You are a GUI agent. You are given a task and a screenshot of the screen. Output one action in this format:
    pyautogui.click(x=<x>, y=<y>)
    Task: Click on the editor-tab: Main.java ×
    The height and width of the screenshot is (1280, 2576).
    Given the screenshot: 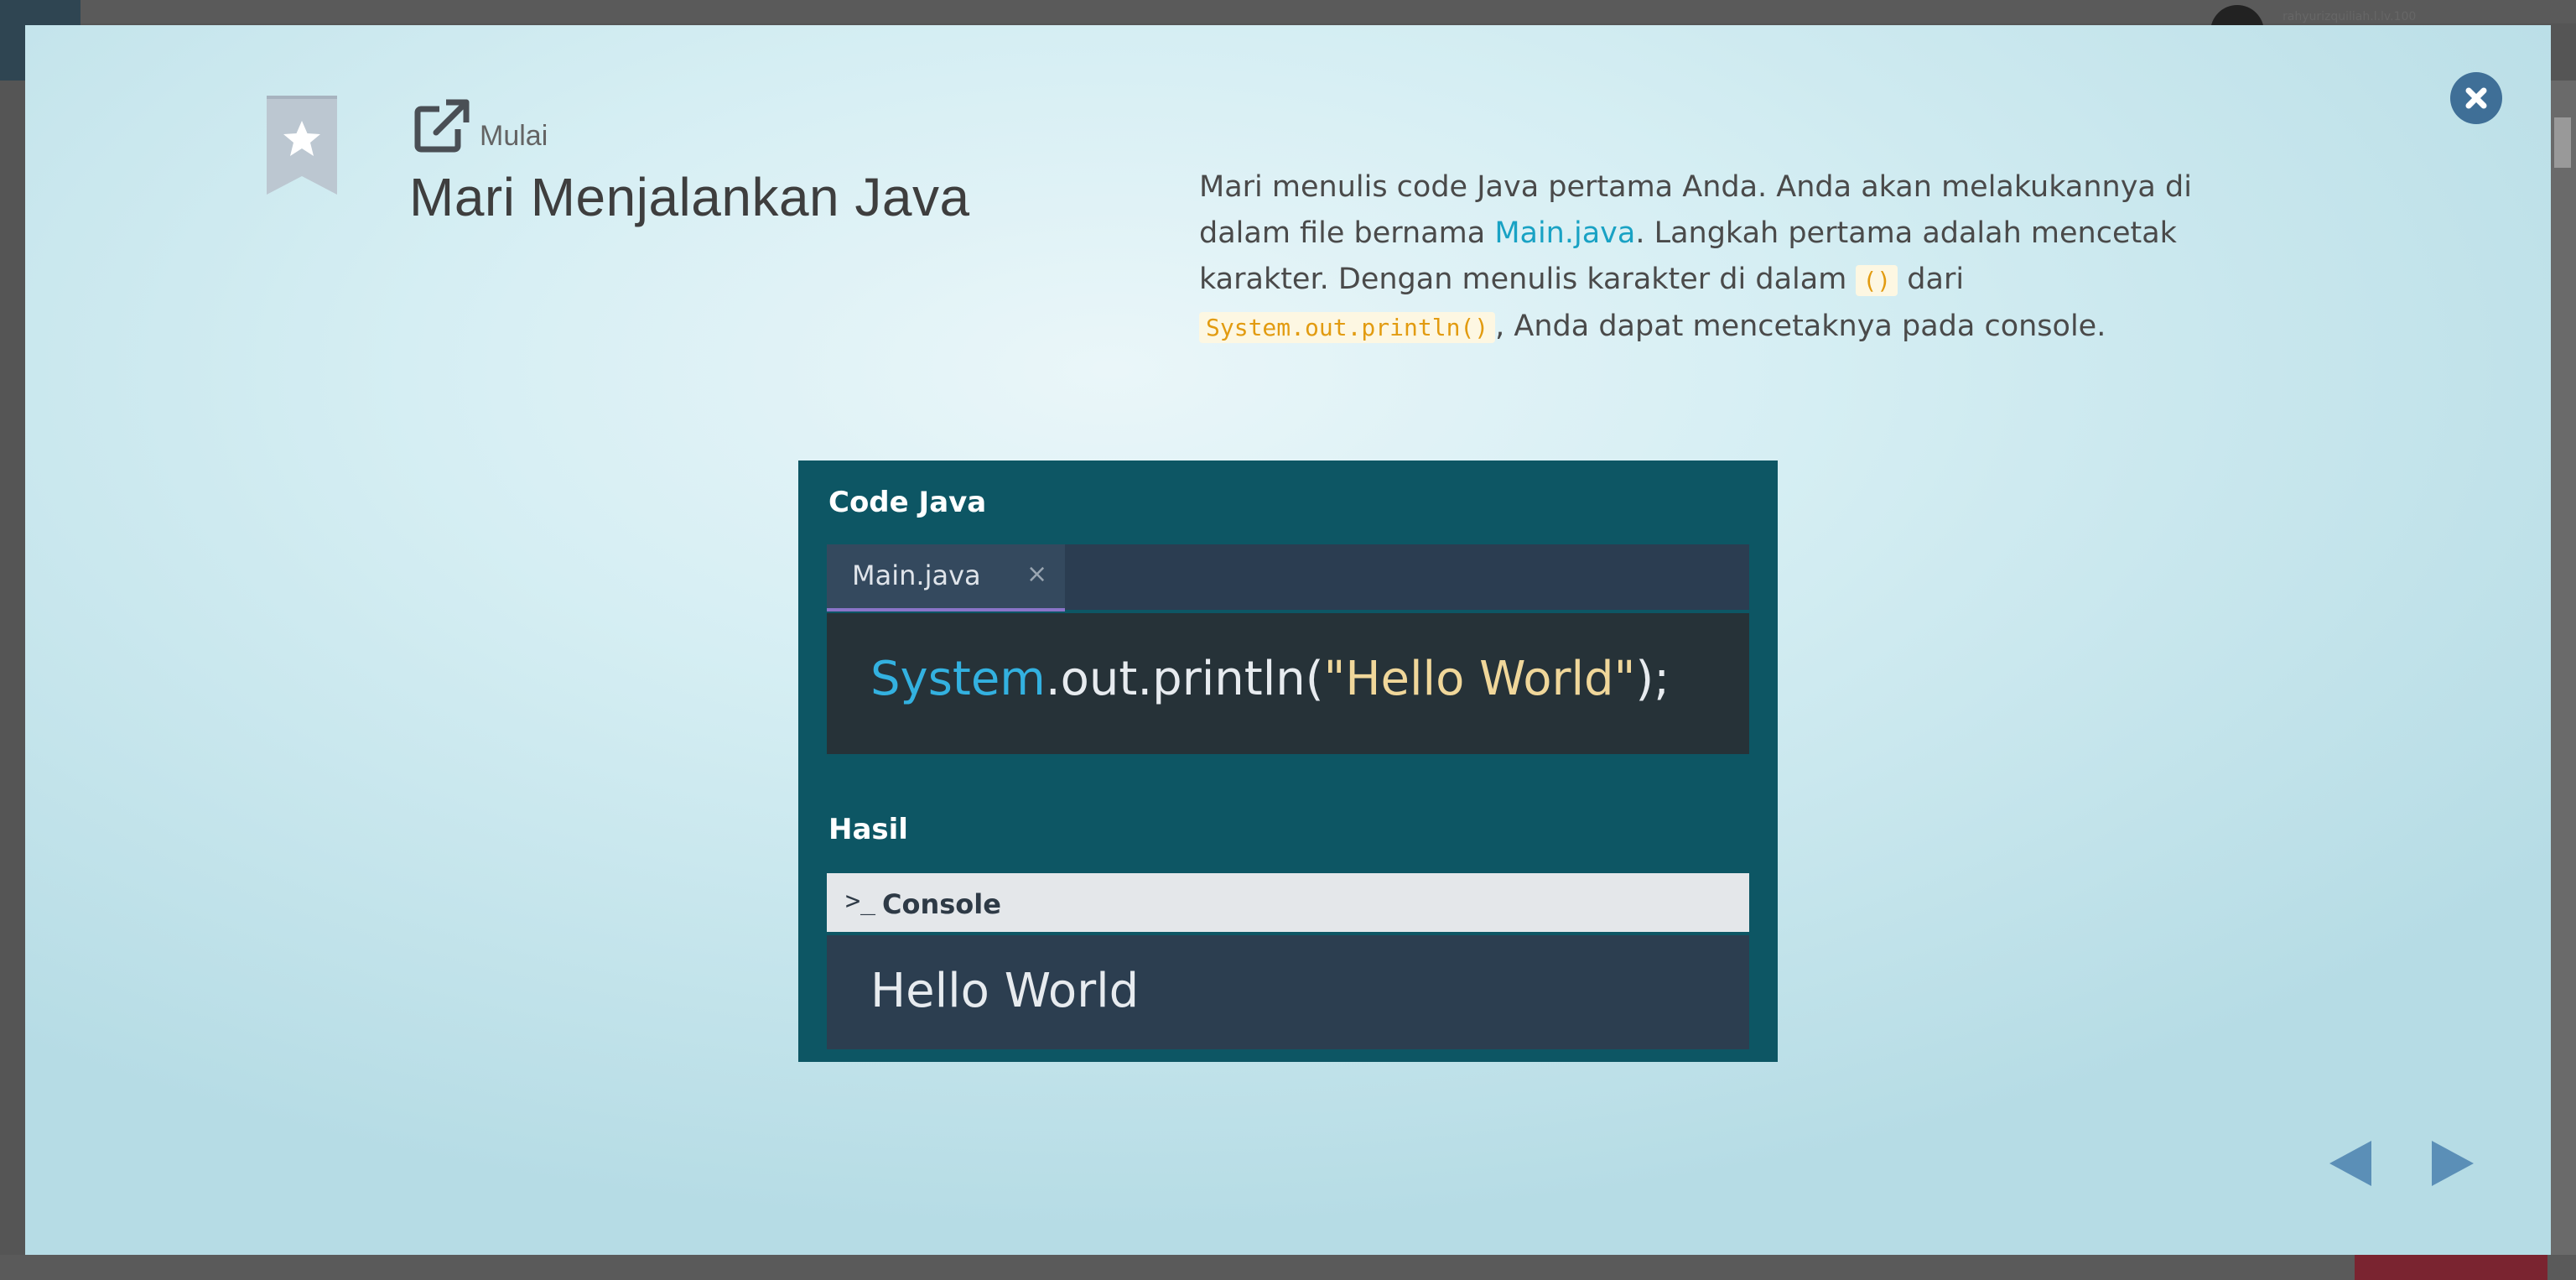 What is the action you would take?
    pyautogui.click(x=946, y=577)
    